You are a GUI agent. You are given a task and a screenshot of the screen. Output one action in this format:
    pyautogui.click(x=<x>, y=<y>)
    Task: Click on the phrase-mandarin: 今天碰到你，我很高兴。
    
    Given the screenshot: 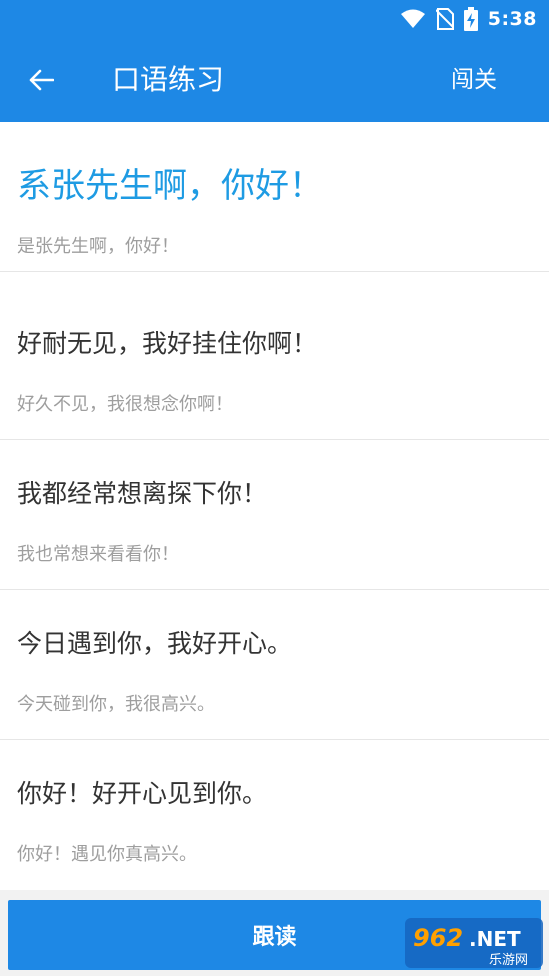 What is the action you would take?
    pyautogui.click(x=116, y=704)
    